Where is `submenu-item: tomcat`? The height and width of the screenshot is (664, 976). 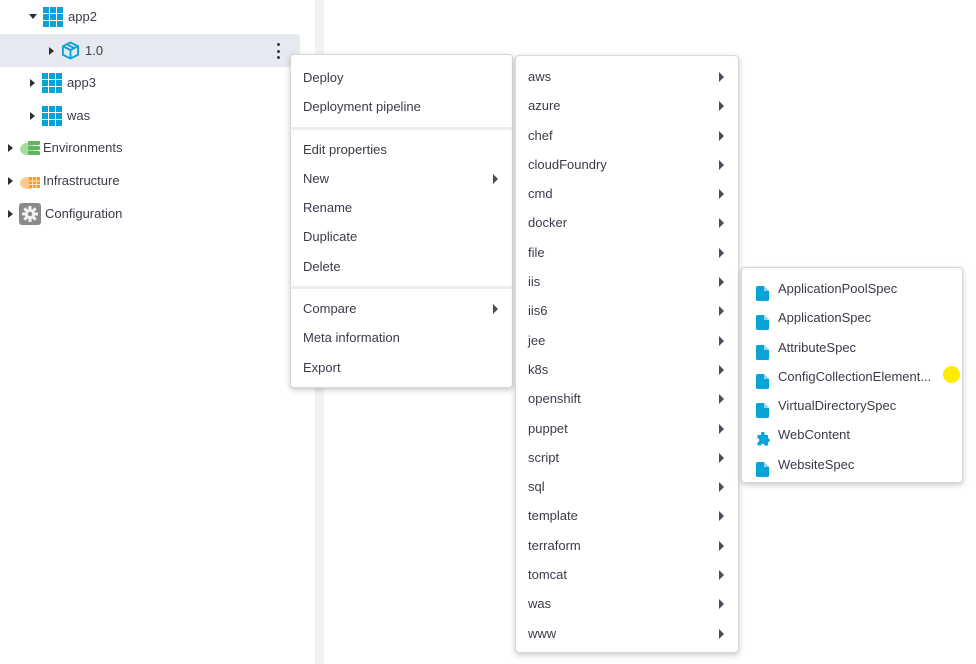 submenu-item: tomcat is located at coordinates (627, 574).